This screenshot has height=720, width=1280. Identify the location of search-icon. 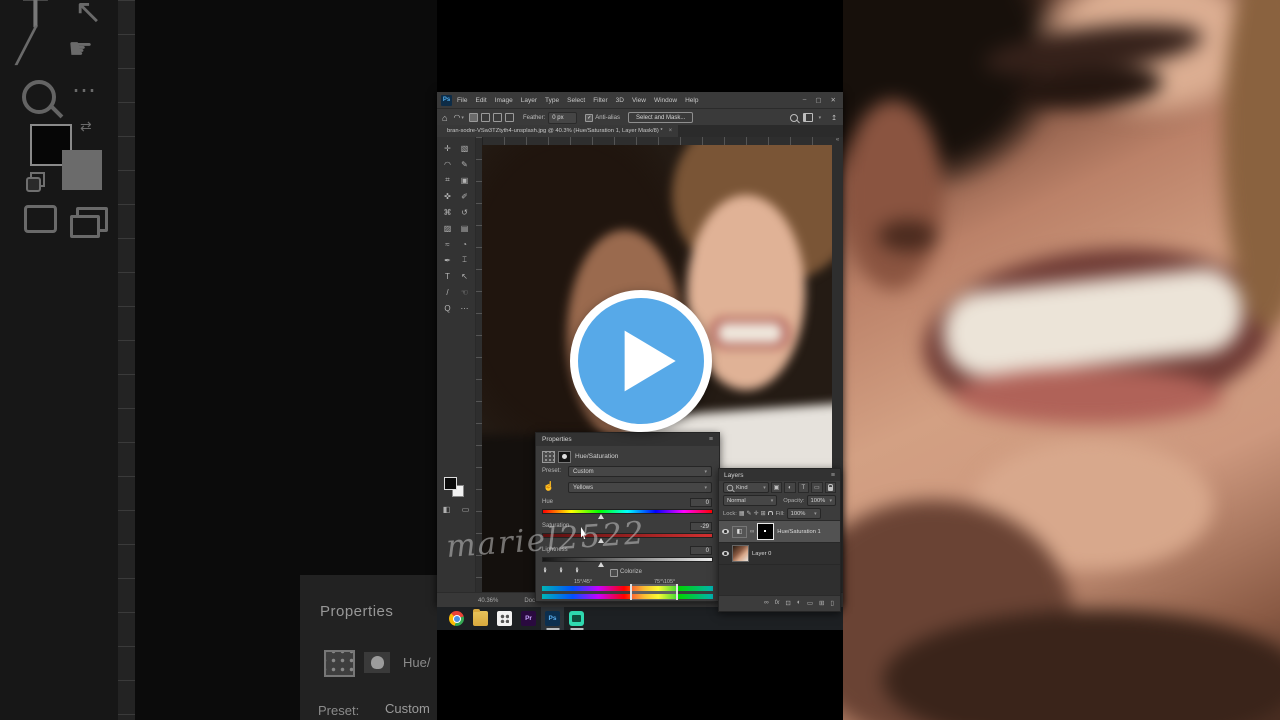
(793, 117).